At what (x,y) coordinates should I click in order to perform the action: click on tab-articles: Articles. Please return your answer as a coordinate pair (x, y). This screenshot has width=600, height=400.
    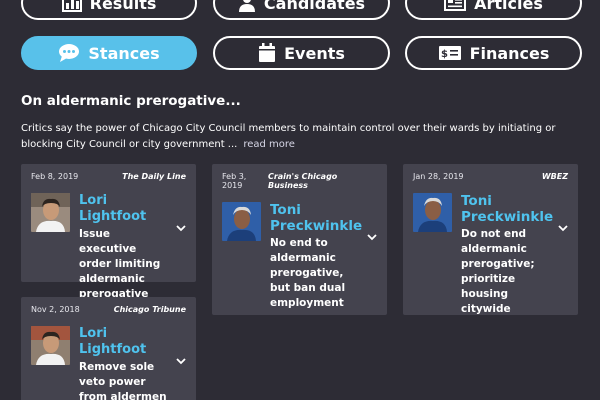
    Looking at the image, I should click on (493, 10).